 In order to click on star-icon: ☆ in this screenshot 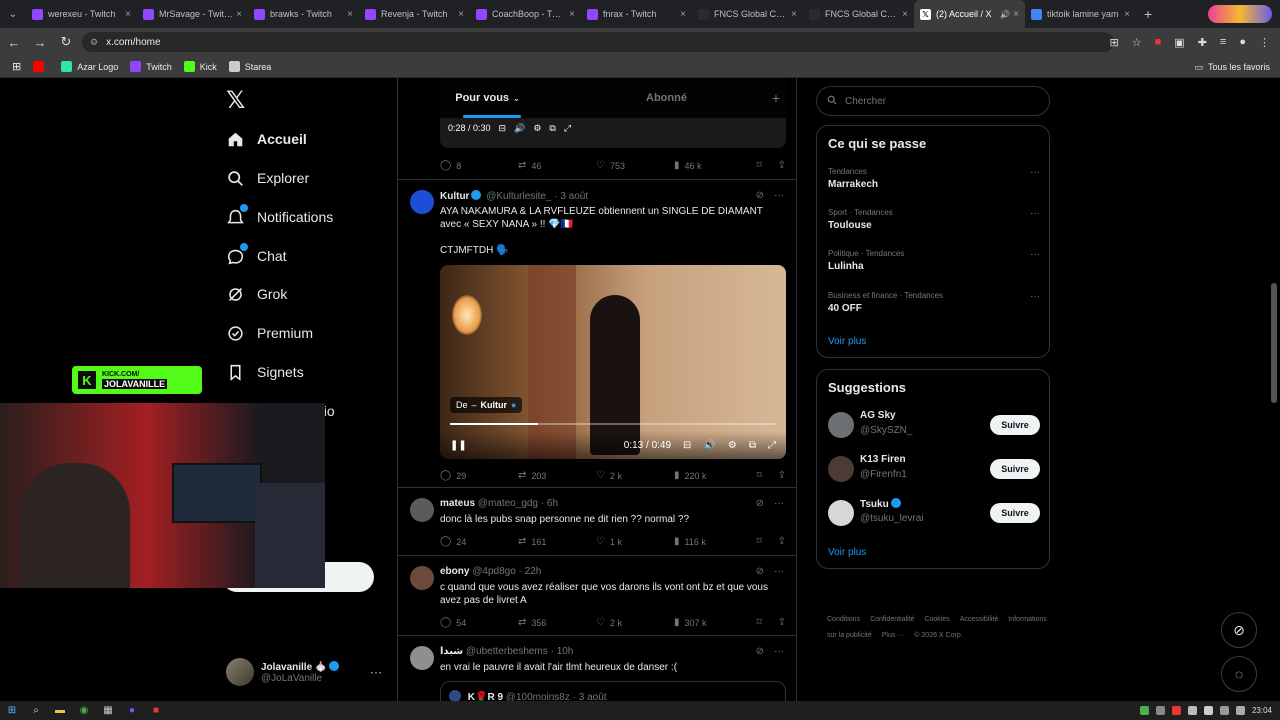, I will do `click(1137, 42)`.